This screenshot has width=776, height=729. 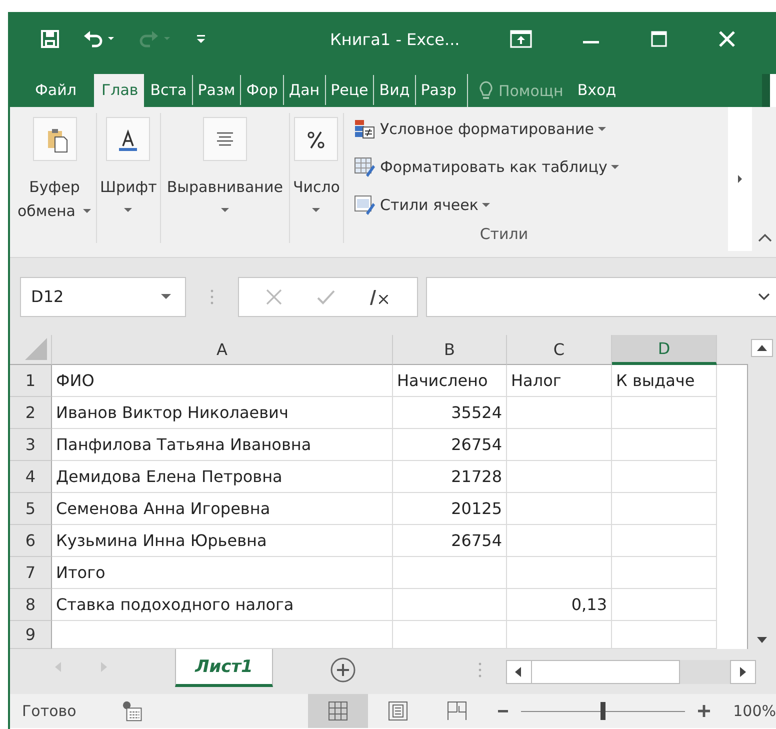 I want to click on check-icon, so click(x=326, y=297).